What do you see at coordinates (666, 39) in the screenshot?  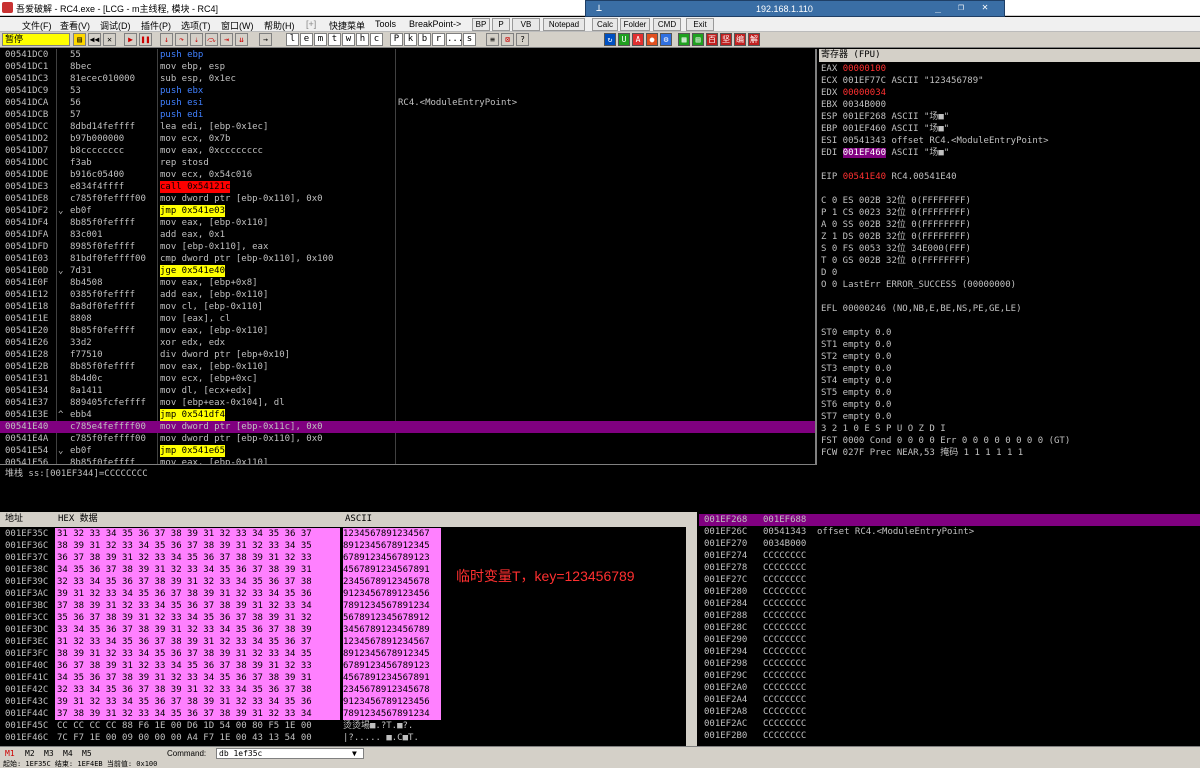 I see `plugin-settings-icon: ⚙` at bounding box center [666, 39].